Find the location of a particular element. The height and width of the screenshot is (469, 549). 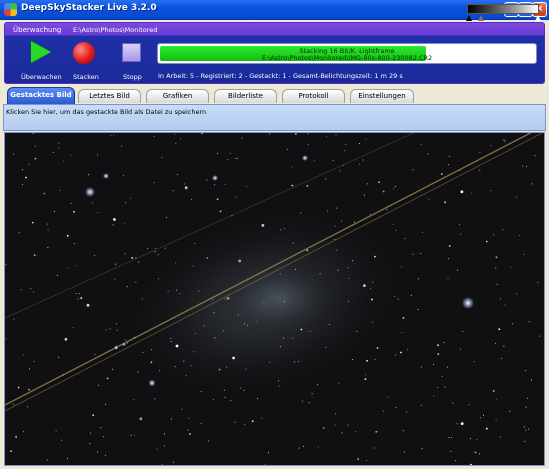

stop-icon is located at coordinates (131, 52).